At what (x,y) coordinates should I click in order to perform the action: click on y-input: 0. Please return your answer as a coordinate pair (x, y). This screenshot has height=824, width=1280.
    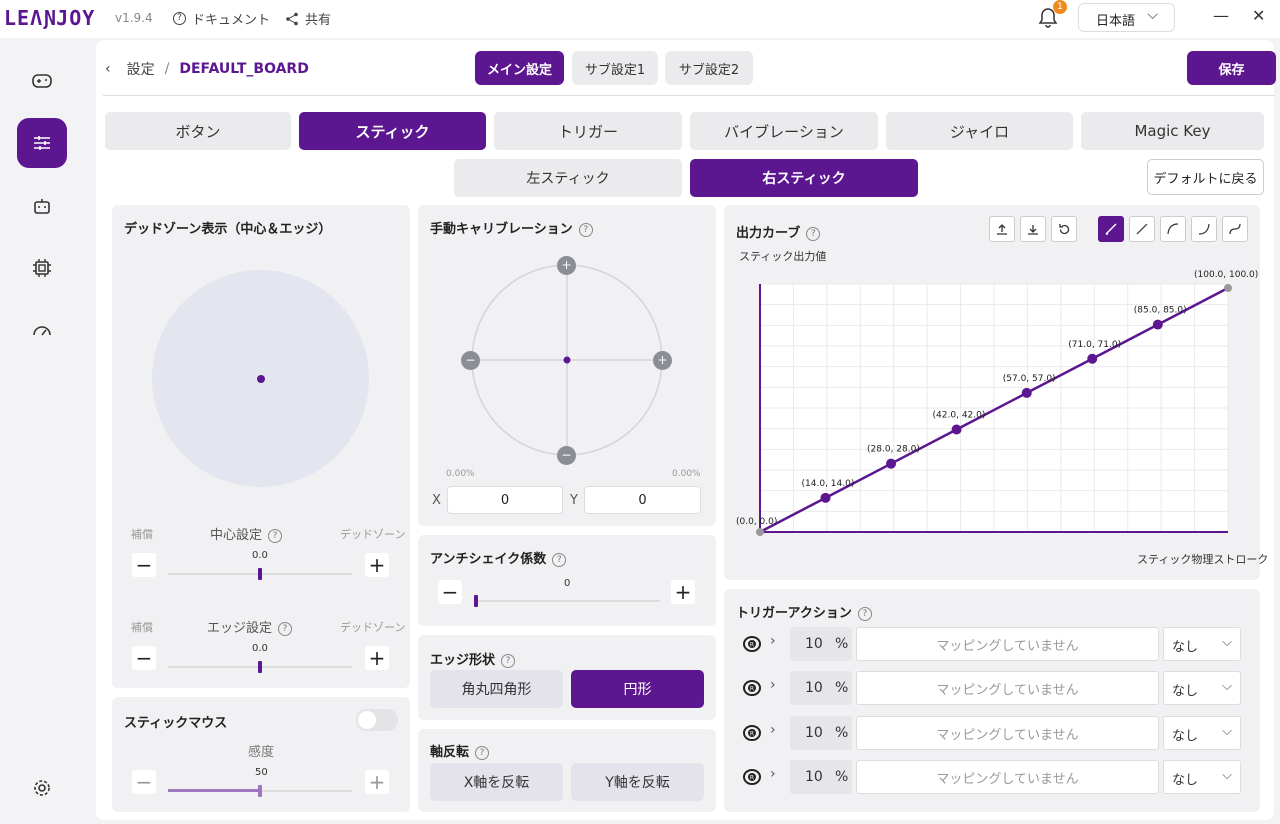
    Looking at the image, I should click on (642, 500).